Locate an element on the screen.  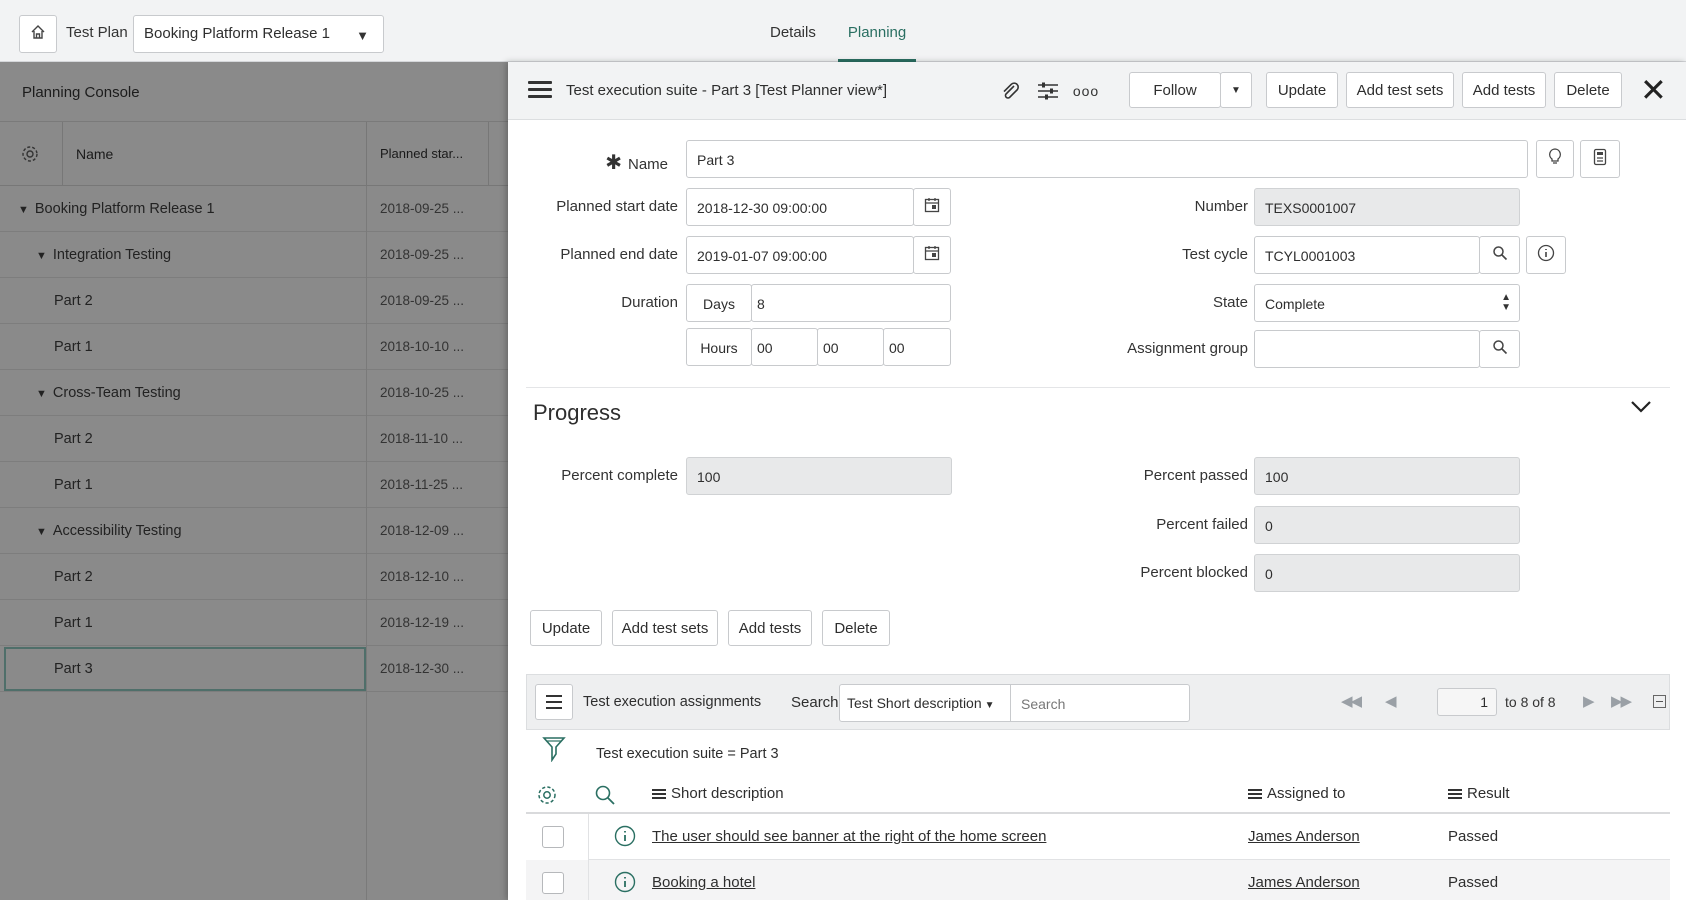
section-divider is located at coordinates (1098, 387).